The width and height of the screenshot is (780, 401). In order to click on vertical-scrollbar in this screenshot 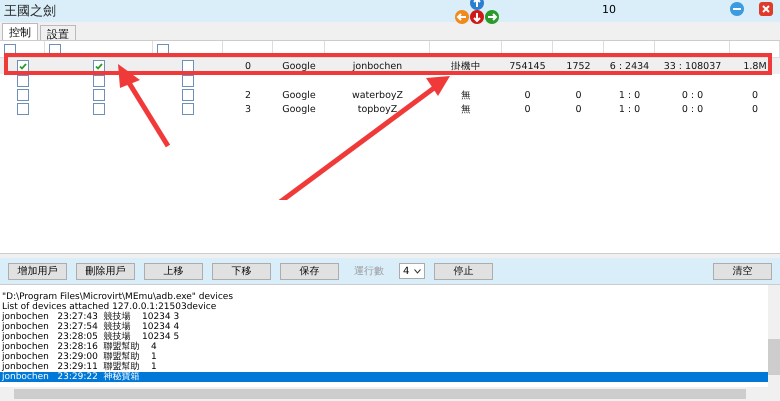, I will do `click(774, 336)`.